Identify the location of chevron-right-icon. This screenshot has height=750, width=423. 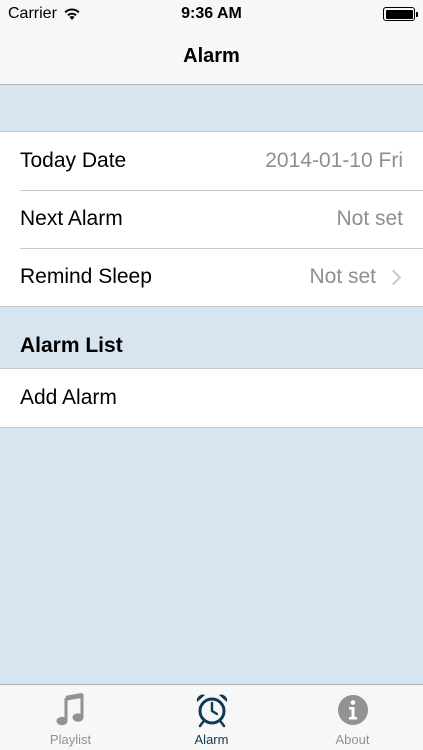
(393, 277).